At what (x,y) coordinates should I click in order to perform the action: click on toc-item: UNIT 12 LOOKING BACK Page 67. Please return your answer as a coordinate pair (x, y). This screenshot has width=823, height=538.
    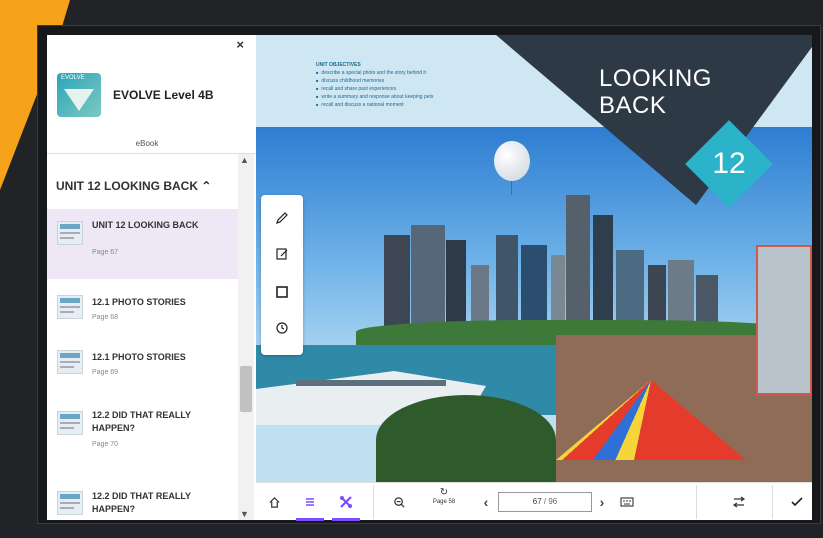
    Looking at the image, I should click on (142, 244).